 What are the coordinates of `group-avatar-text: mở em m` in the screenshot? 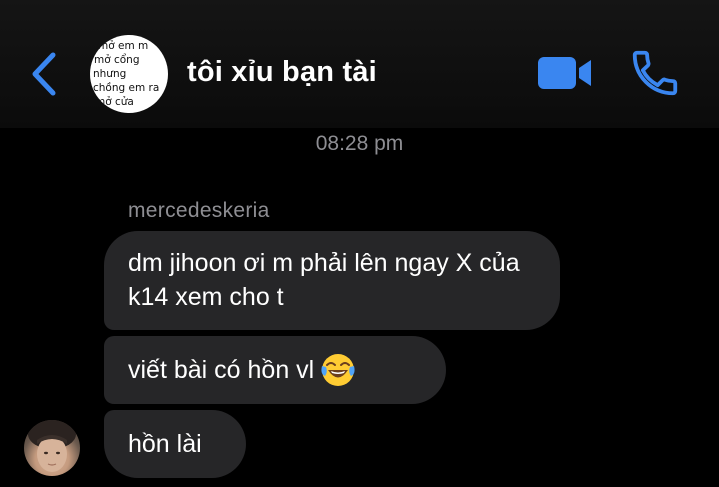 It's located at (123, 46).